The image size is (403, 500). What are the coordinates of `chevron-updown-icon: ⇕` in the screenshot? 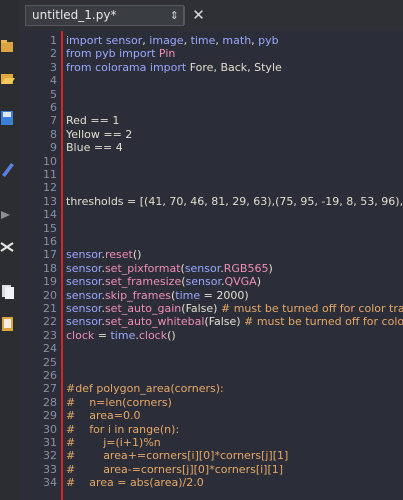 It's located at (174, 15).